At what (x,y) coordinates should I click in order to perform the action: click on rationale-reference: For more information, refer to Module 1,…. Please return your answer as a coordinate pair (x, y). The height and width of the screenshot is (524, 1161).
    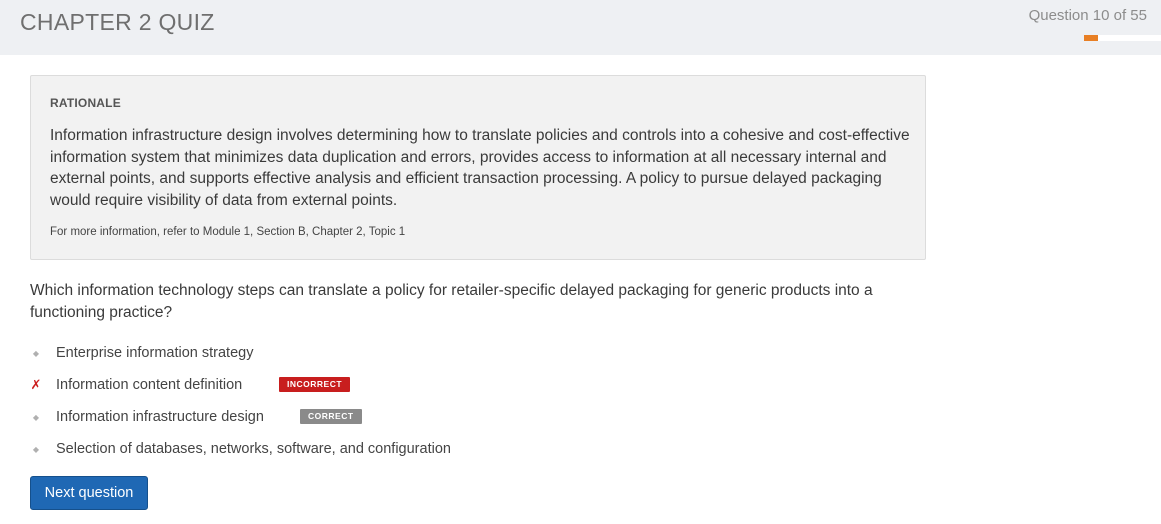
    Looking at the image, I should click on (228, 232).